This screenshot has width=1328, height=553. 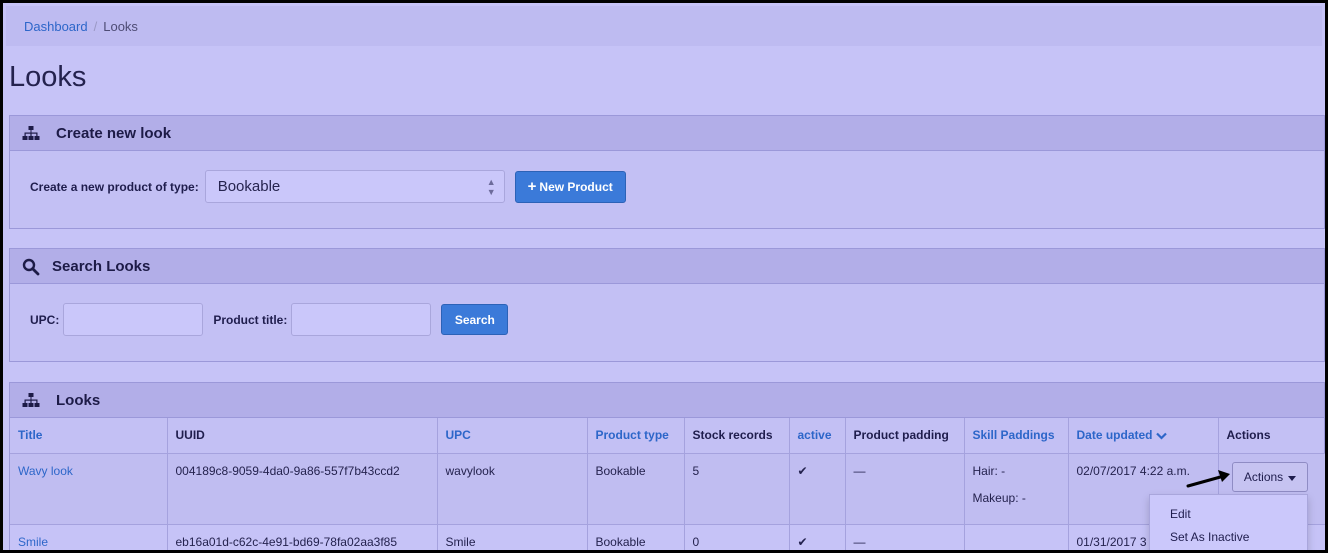 What do you see at coordinates (667, 310) in the screenshot?
I see `search-form: UPC: Product title: Search` at bounding box center [667, 310].